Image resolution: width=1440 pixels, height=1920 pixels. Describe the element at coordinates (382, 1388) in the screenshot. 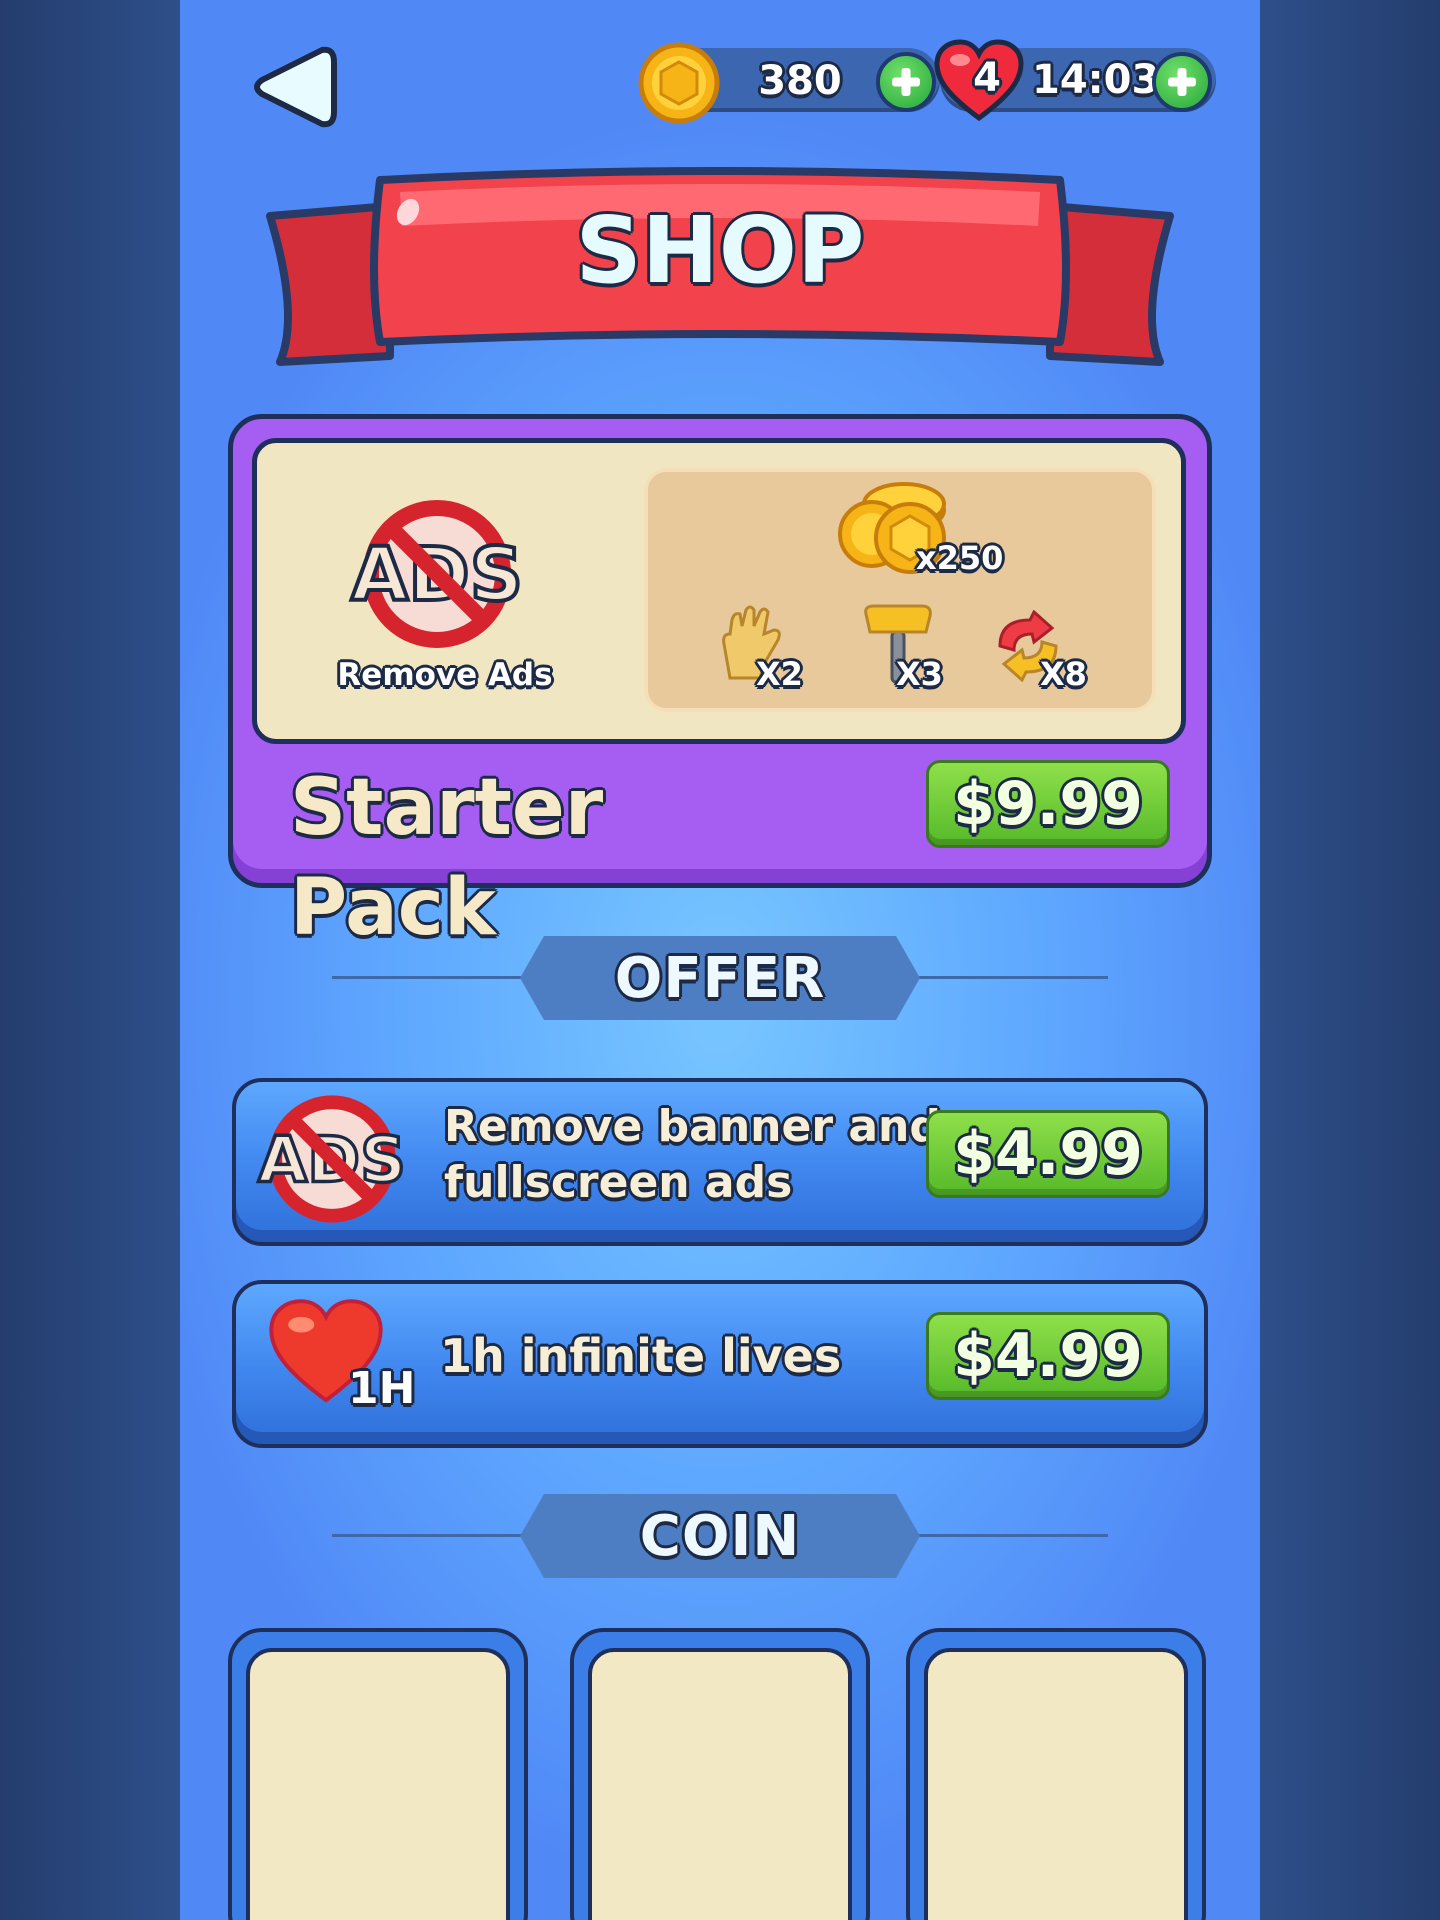

I see `lives-duration-badge: 1H` at that location.